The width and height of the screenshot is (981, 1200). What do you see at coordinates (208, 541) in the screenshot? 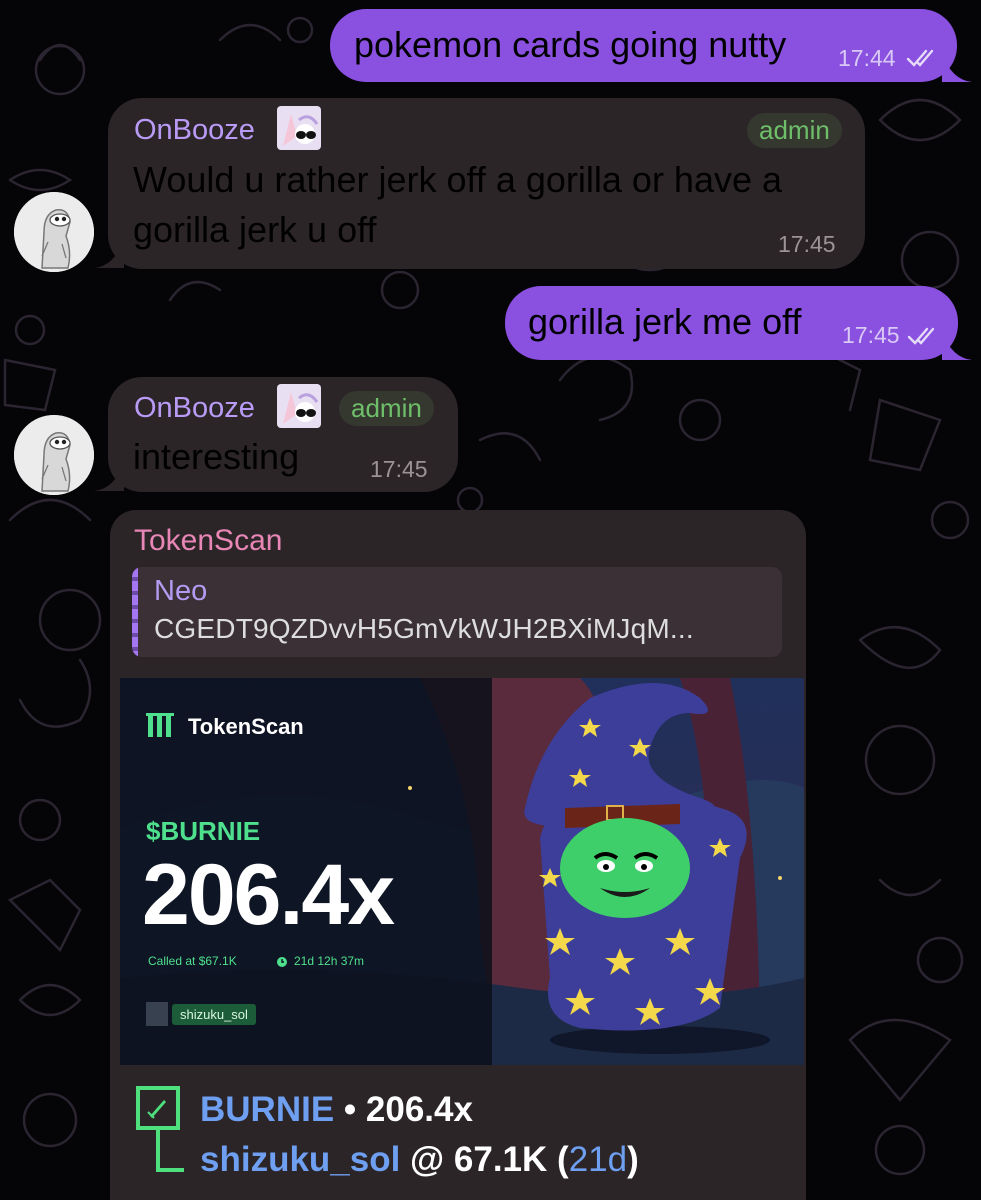
I see `bot-sender-name: TokenScan` at bounding box center [208, 541].